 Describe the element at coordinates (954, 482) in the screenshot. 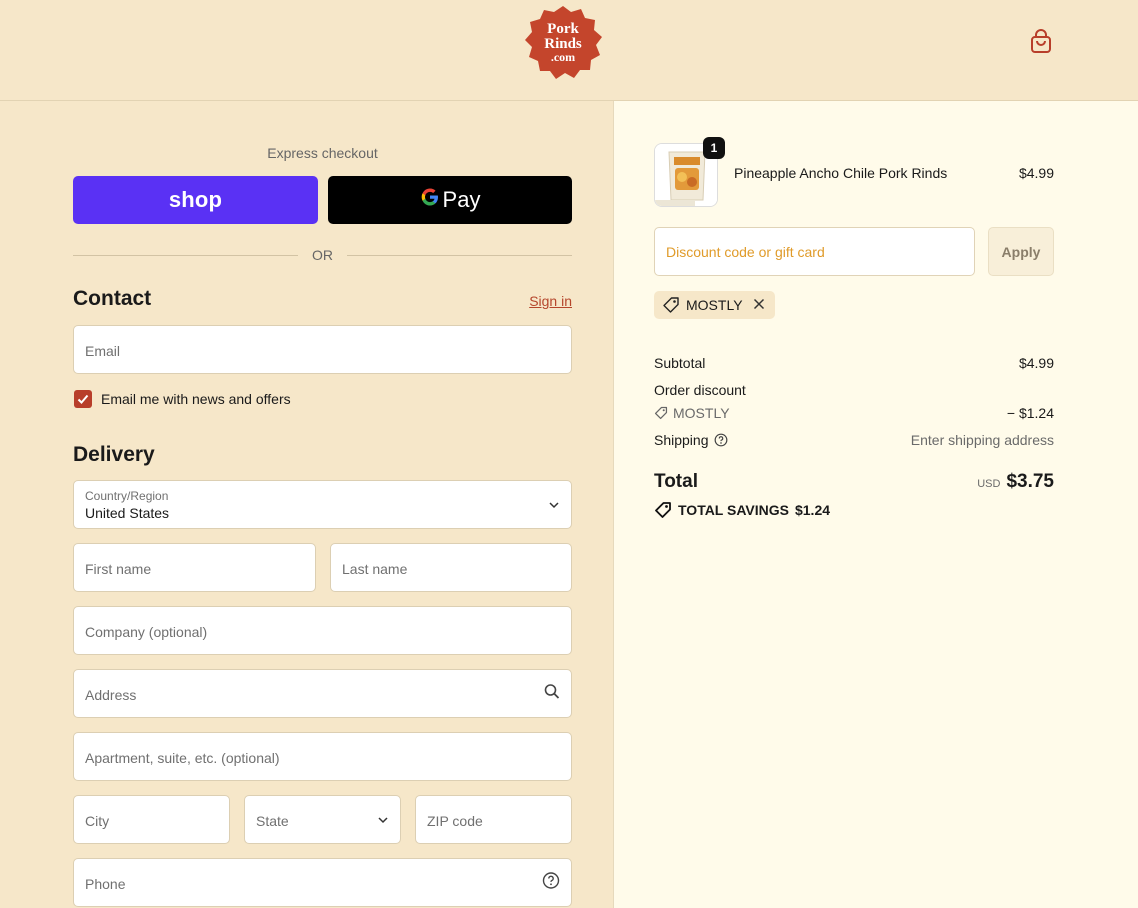

I see `total-amount: USD $3.75` at that location.